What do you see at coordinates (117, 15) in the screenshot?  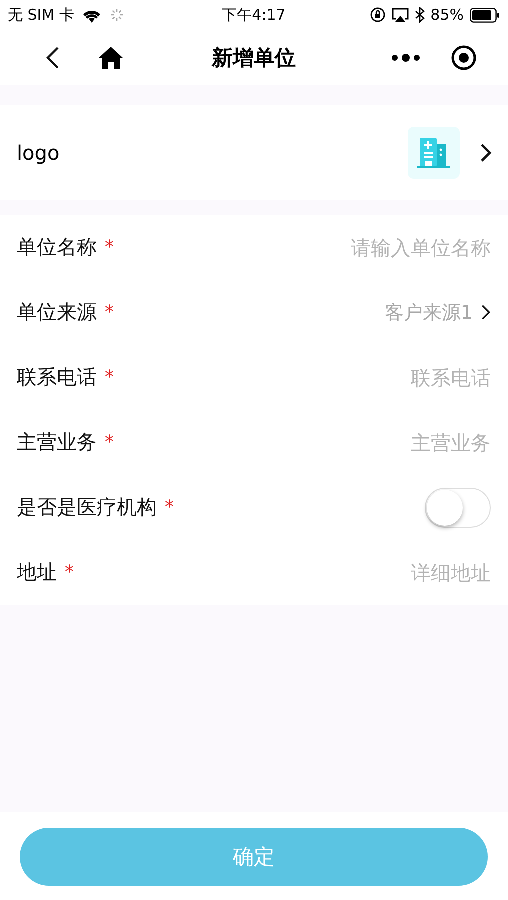 I see `loading-spinner-icon` at bounding box center [117, 15].